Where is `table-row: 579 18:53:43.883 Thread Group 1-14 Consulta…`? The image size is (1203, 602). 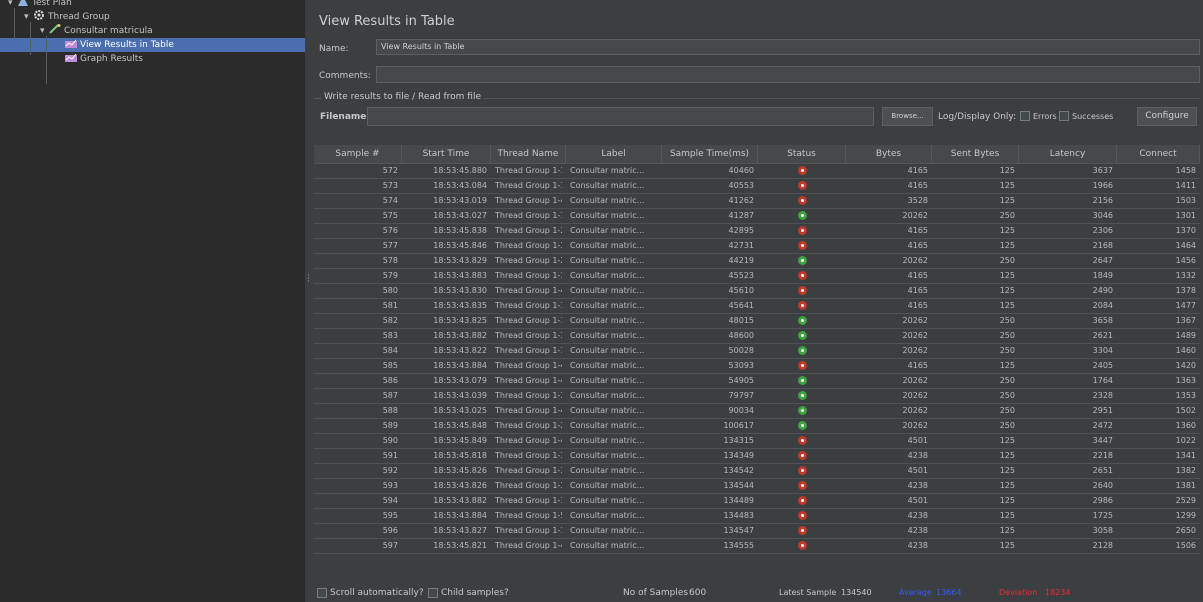 table-row: 579 18:53:43.883 Thread Group 1-14 Consulta… is located at coordinates (757, 276).